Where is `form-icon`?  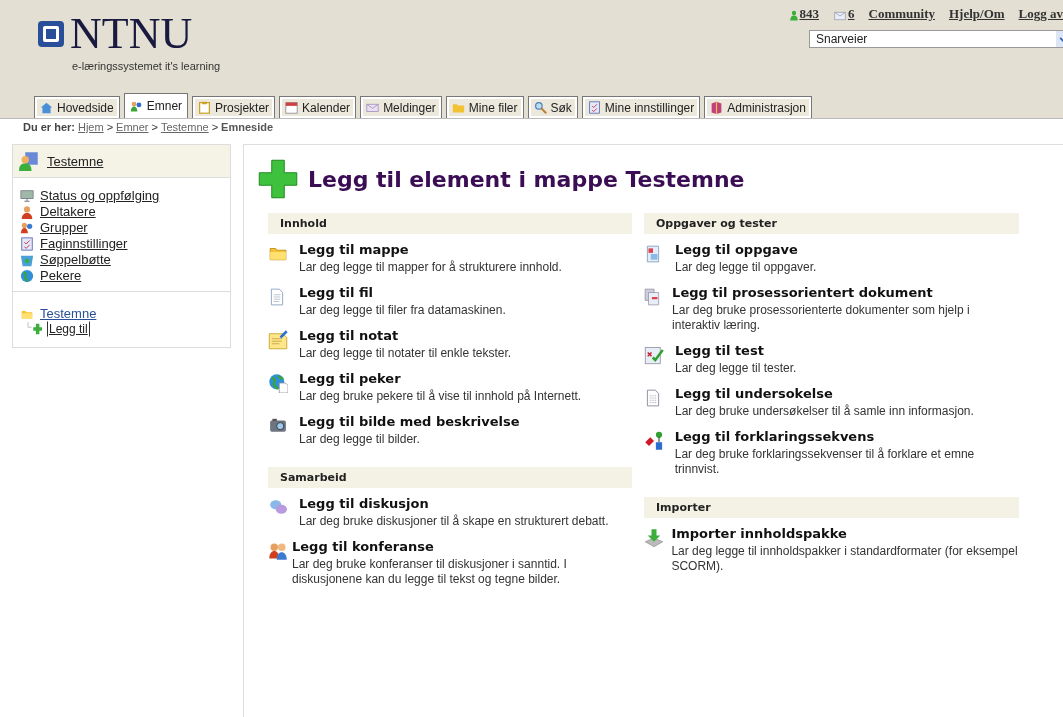
form-icon is located at coordinates (653, 398).